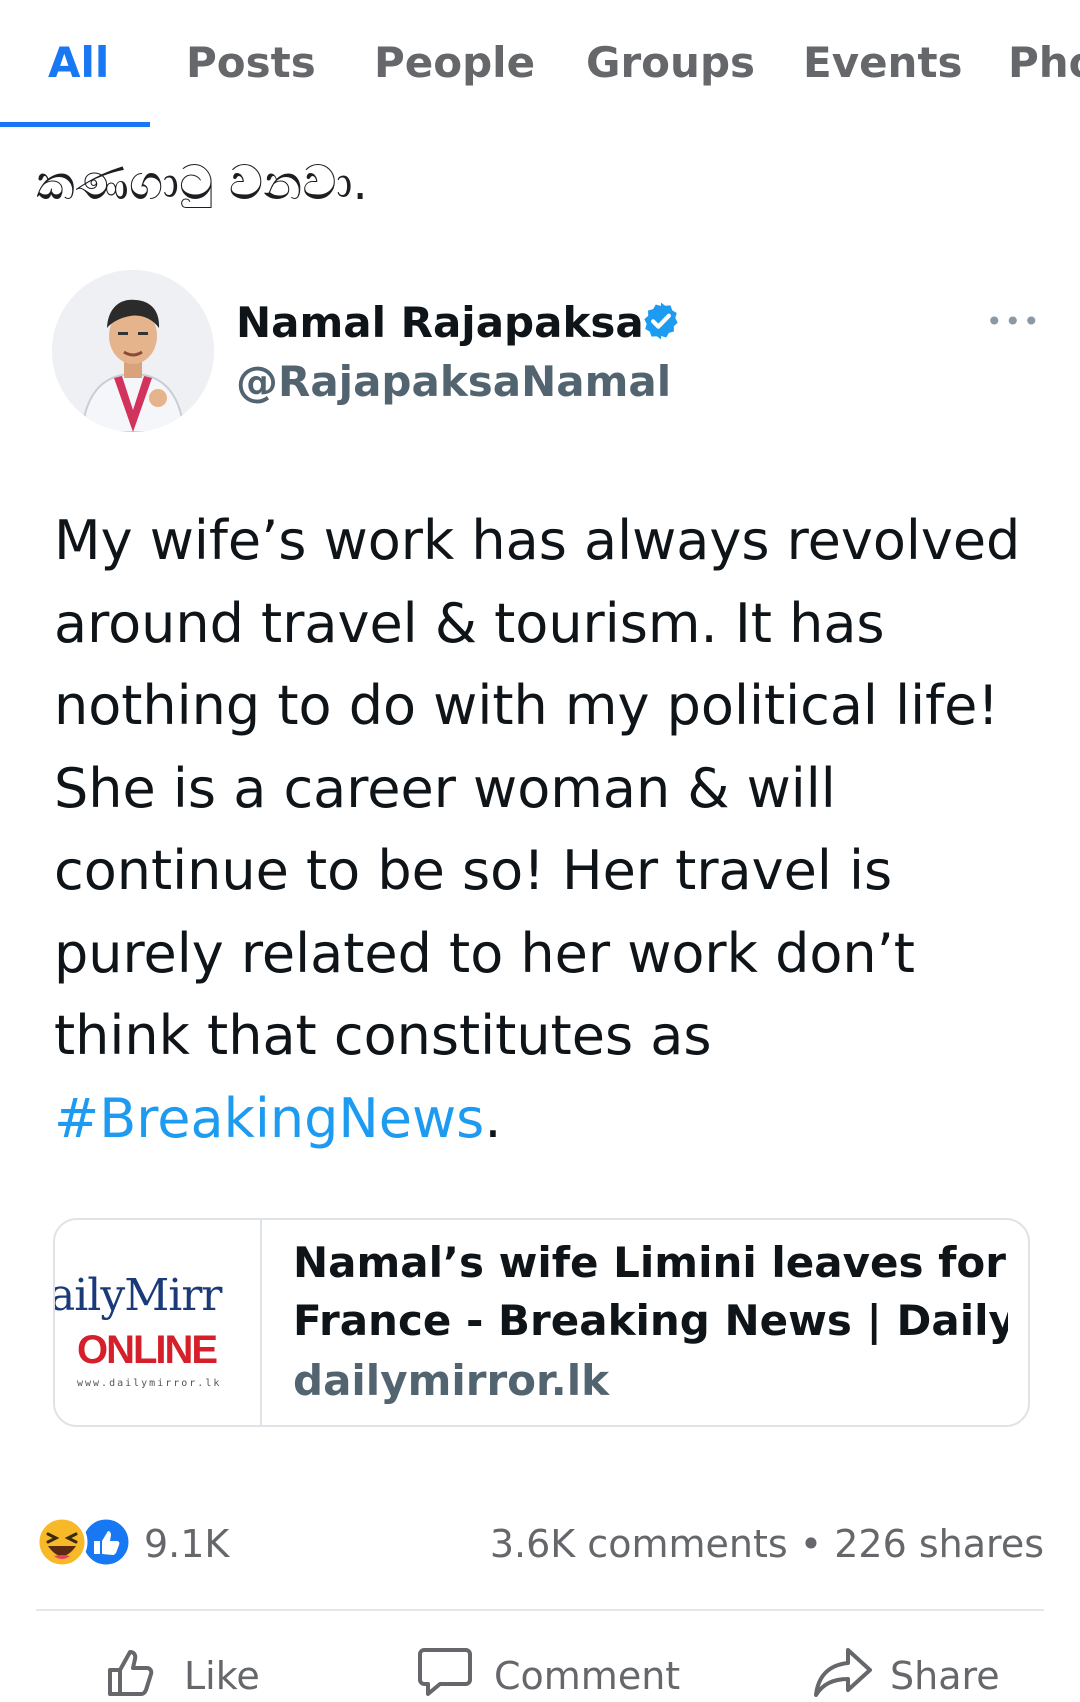 This screenshot has height=1702, width=1080. Describe the element at coordinates (149, 1383) in the screenshot. I see `thumb-url-text: www.dailymirror.lk` at that location.